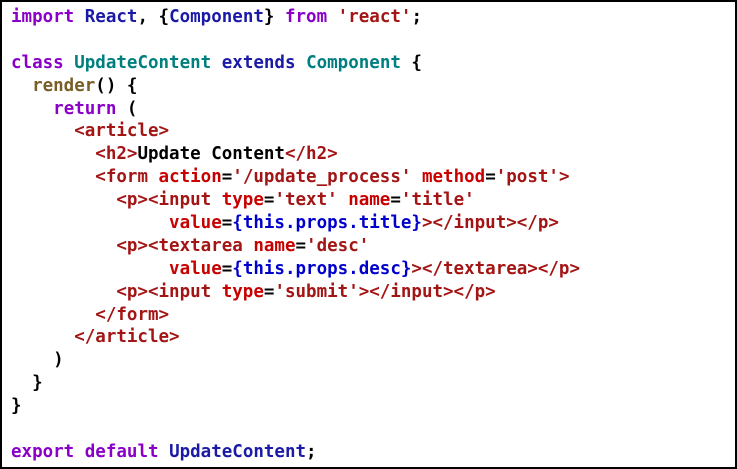  I want to click on code-line: <p><input type='text' name='title', so click(295, 200).